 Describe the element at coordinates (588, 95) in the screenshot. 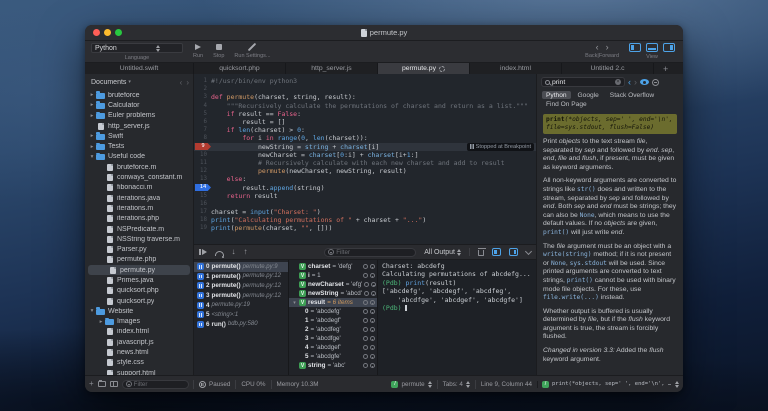

I see `doc-tab-Google: Google` at that location.